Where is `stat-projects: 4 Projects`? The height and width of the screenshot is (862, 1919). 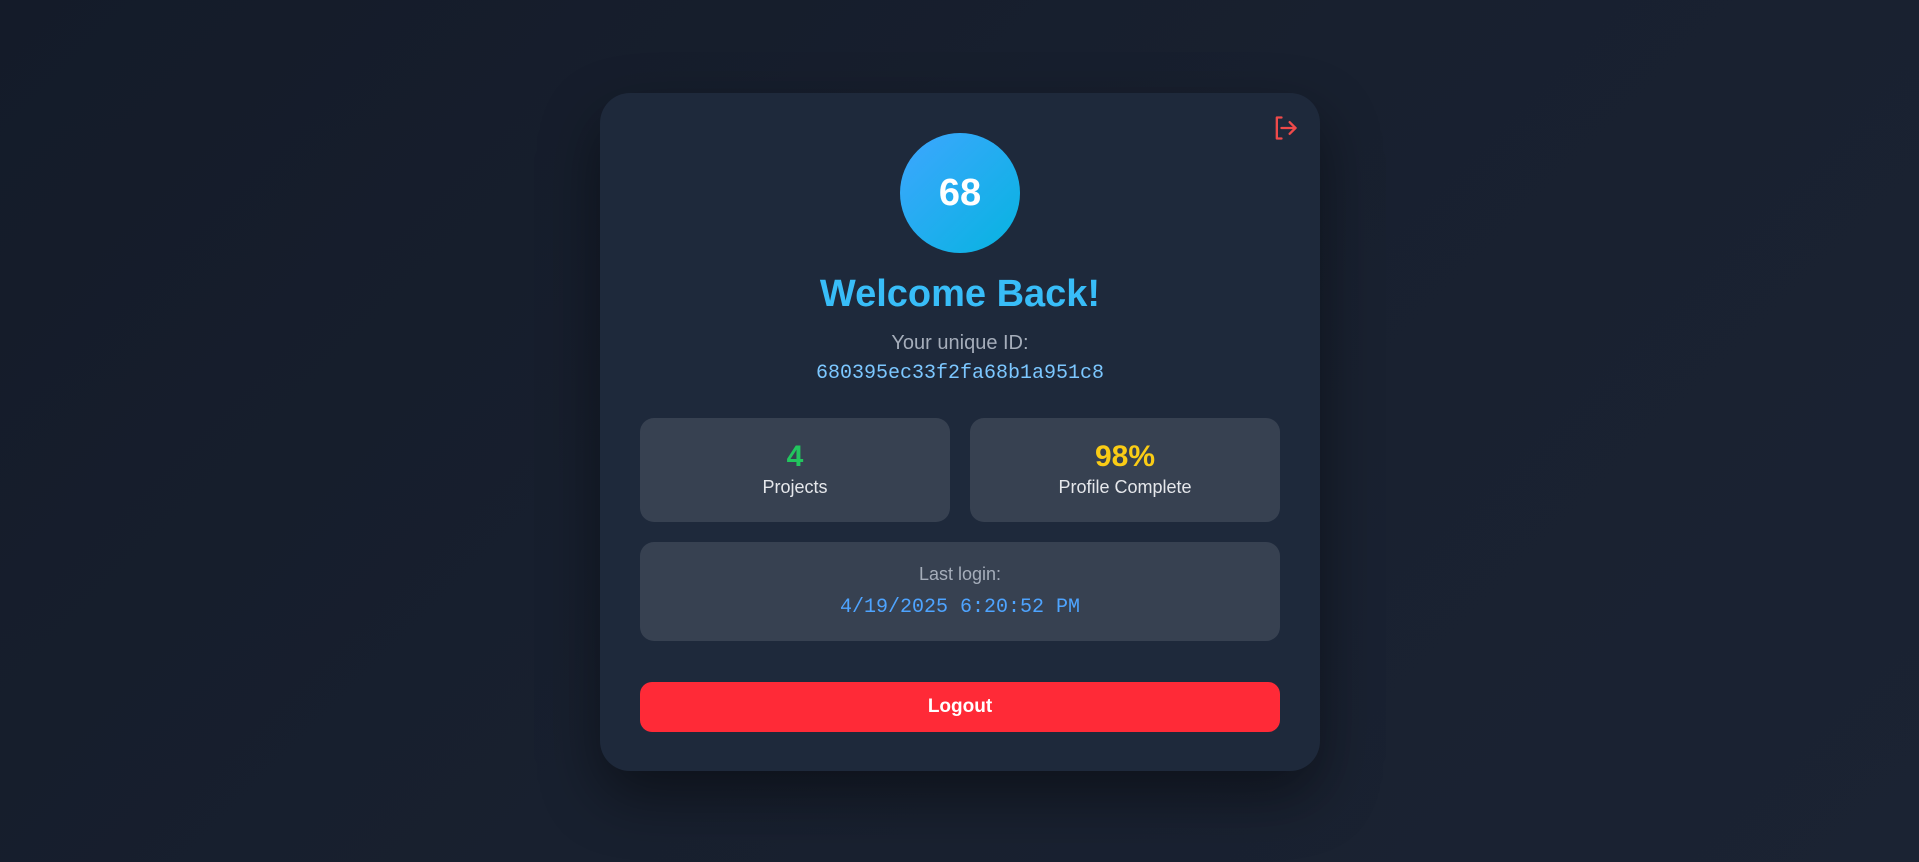
stat-projects: 4 Projects is located at coordinates (795, 470).